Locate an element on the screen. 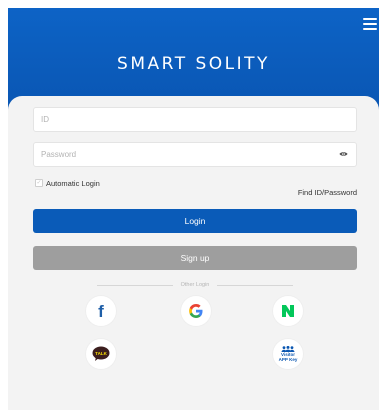  eye-icon is located at coordinates (343, 154).